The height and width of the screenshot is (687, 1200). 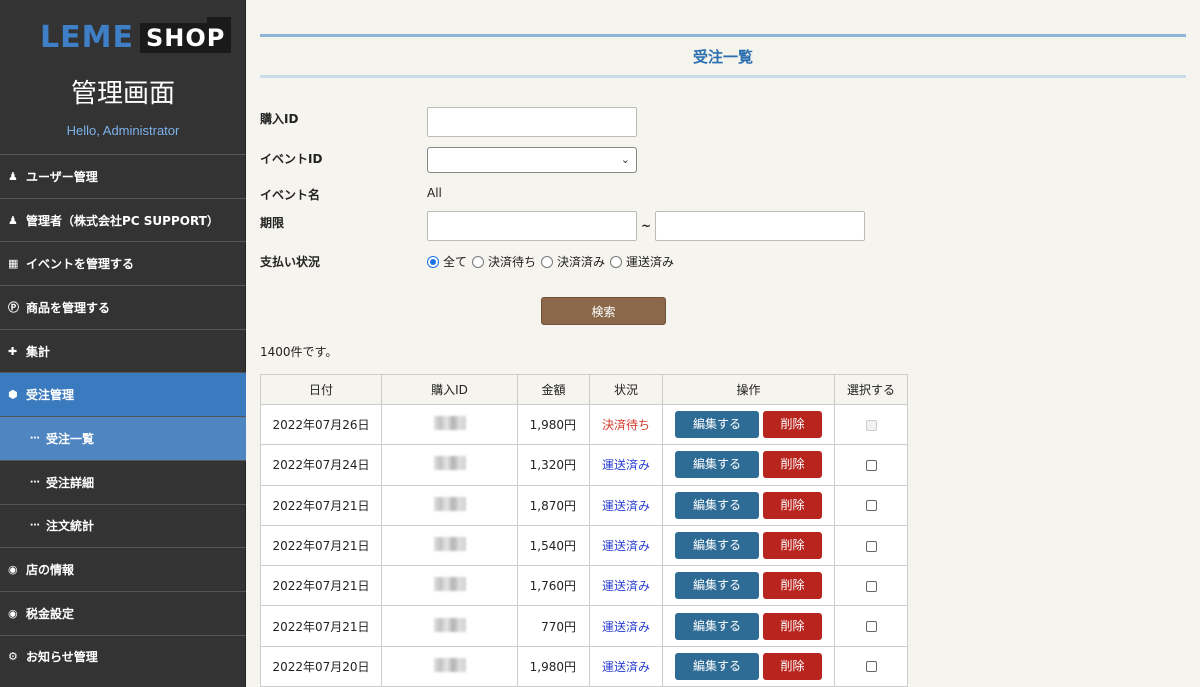 What do you see at coordinates (35, 438) in the screenshot?
I see `ellipsis-icon: ⋯` at bounding box center [35, 438].